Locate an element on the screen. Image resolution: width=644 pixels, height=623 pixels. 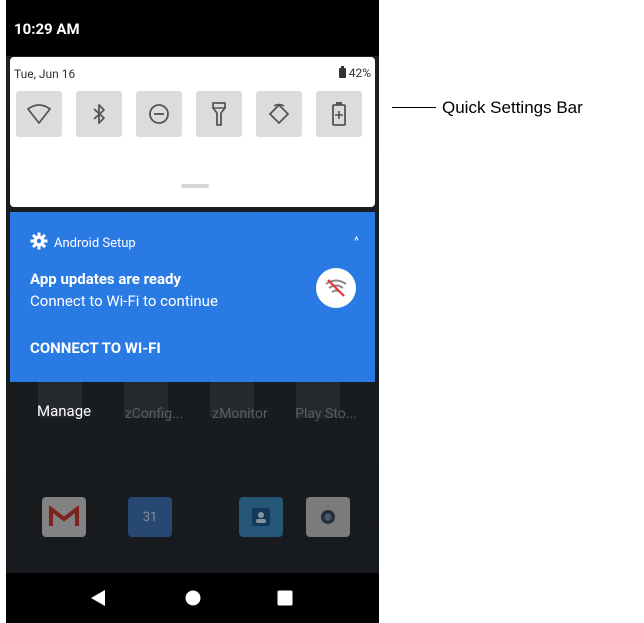
flashlight-tile is located at coordinates (219, 114).